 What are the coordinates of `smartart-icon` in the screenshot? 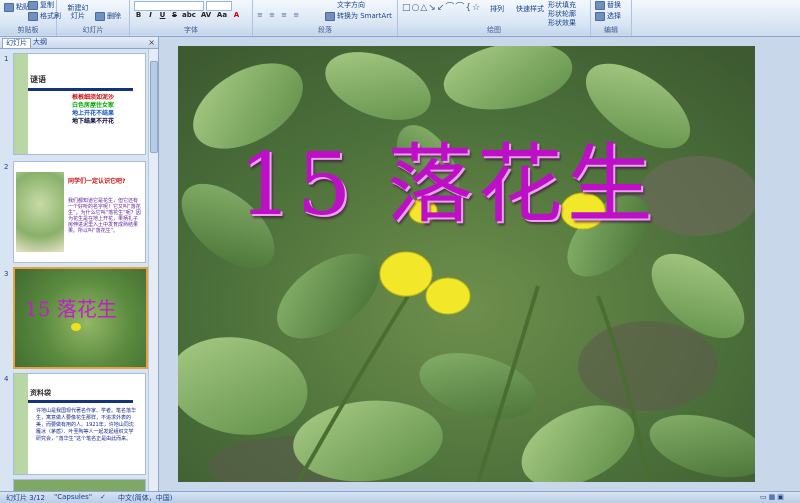 It's located at (330, 16).